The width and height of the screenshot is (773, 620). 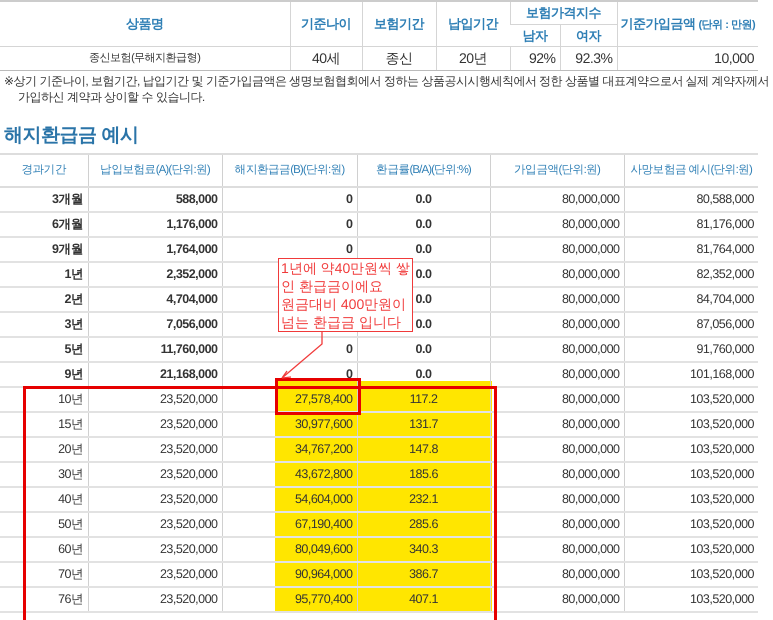 What do you see at coordinates (399, 58) in the screenshot?
I see `table-cell: 종신` at bounding box center [399, 58].